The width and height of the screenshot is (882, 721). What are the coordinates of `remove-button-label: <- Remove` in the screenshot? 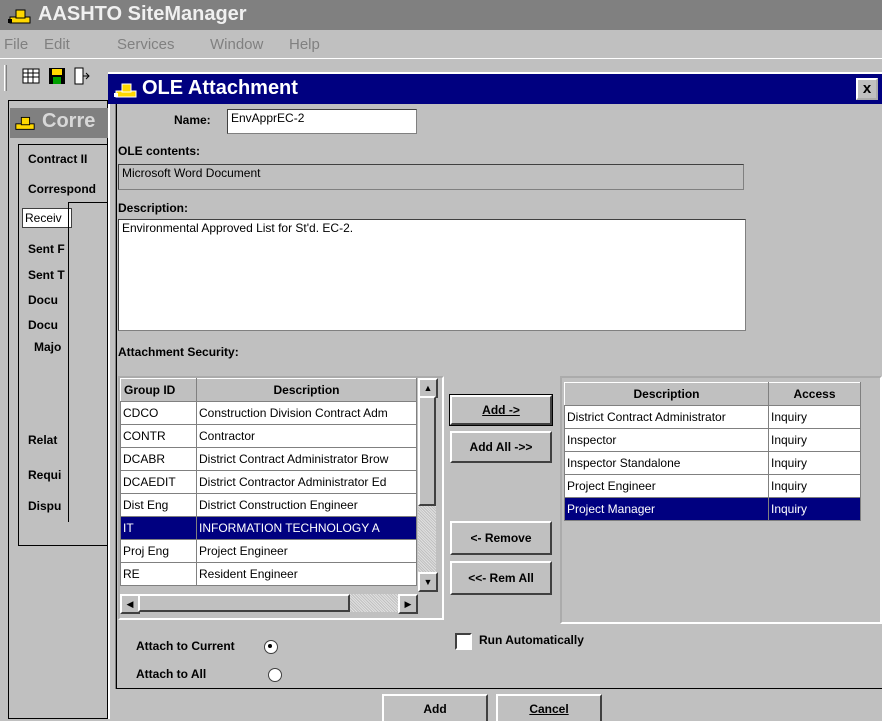 It's located at (501, 538).